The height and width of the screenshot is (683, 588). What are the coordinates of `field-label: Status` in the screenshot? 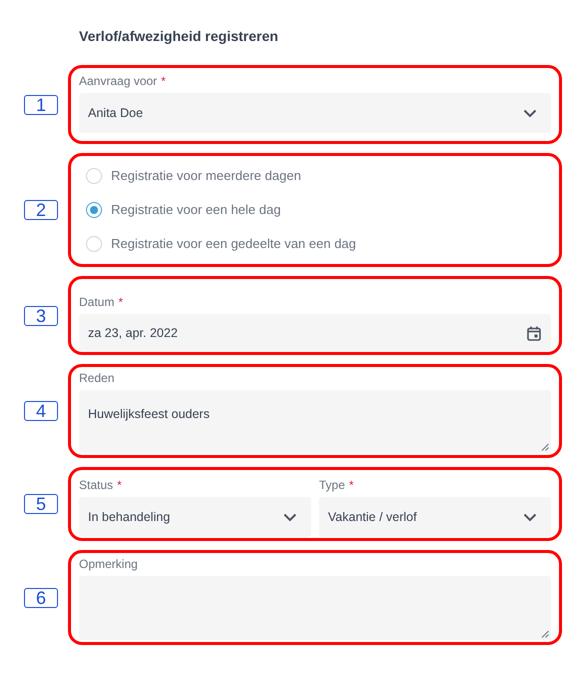 It's located at (96, 485).